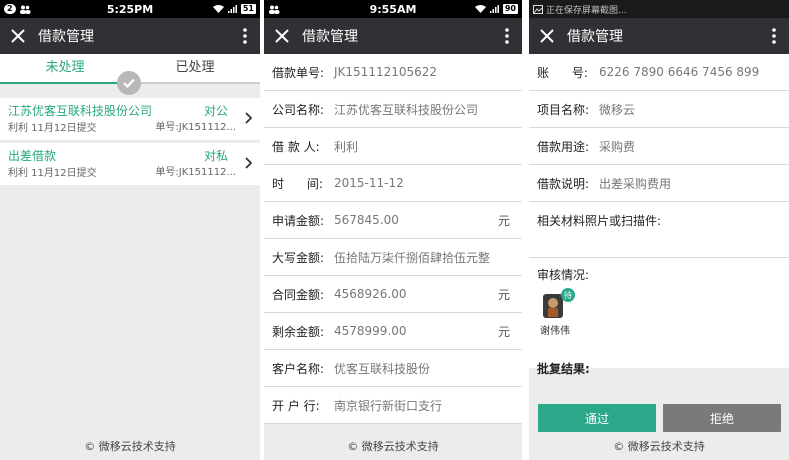 The image size is (789, 460). What do you see at coordinates (617, 146) in the screenshot?
I see `row-value: 采购费` at bounding box center [617, 146].